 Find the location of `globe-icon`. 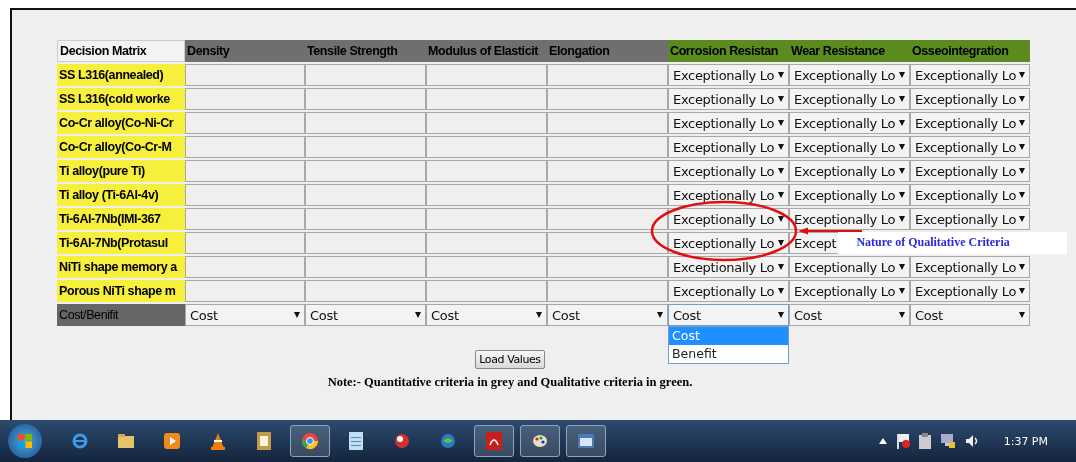

globe-icon is located at coordinates (448, 441).